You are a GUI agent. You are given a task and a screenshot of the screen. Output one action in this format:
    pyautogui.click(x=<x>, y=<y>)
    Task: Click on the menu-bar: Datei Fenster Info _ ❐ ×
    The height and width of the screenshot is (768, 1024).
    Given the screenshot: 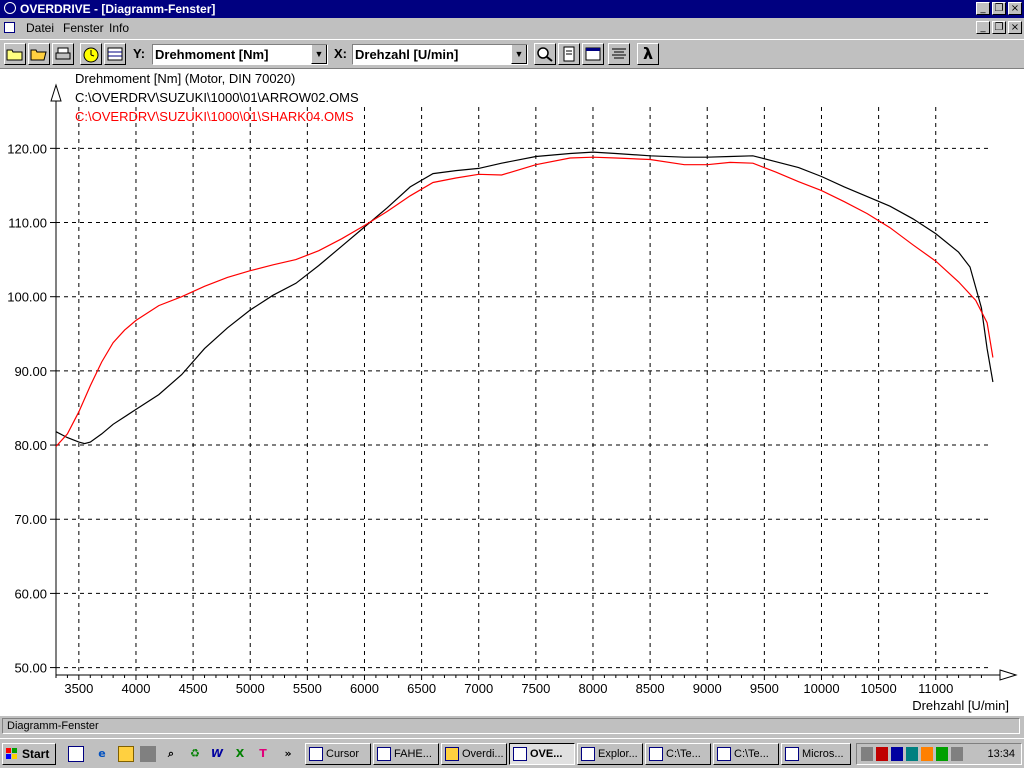 What is the action you would take?
    pyautogui.click(x=512, y=28)
    